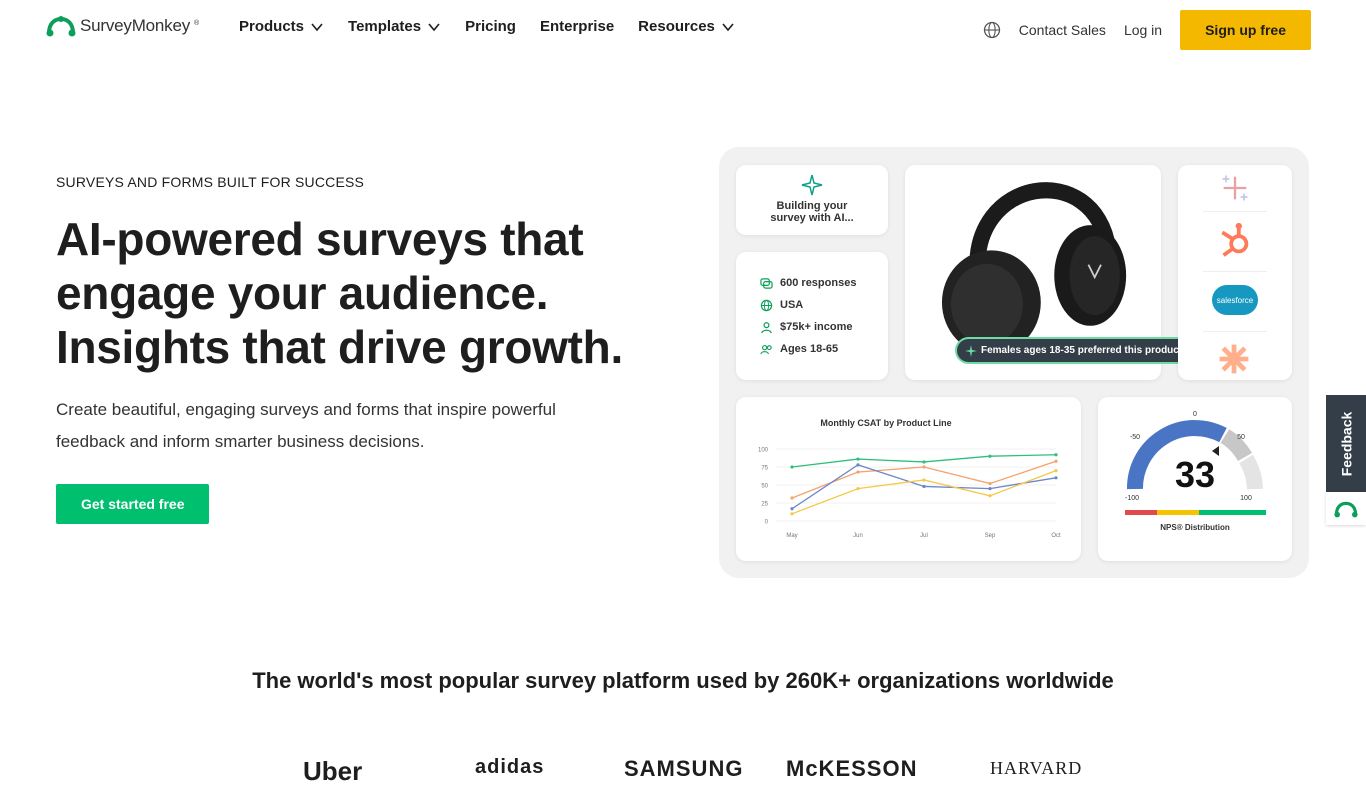 Image resolution: width=1366 pixels, height=787 pixels. Describe the element at coordinates (686, 26) in the screenshot. I see `nav-resources: Resources` at that location.